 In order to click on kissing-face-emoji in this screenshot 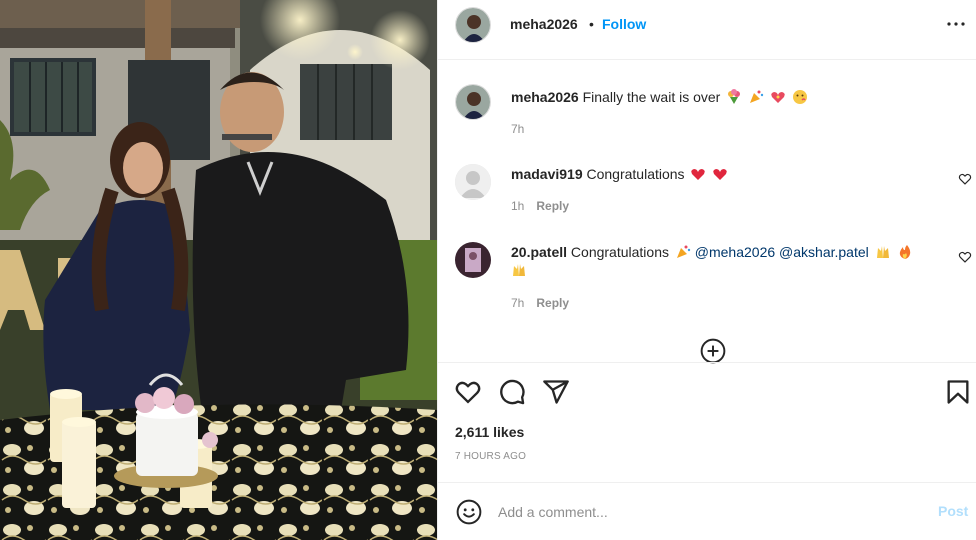, I will do `click(799, 97)`.